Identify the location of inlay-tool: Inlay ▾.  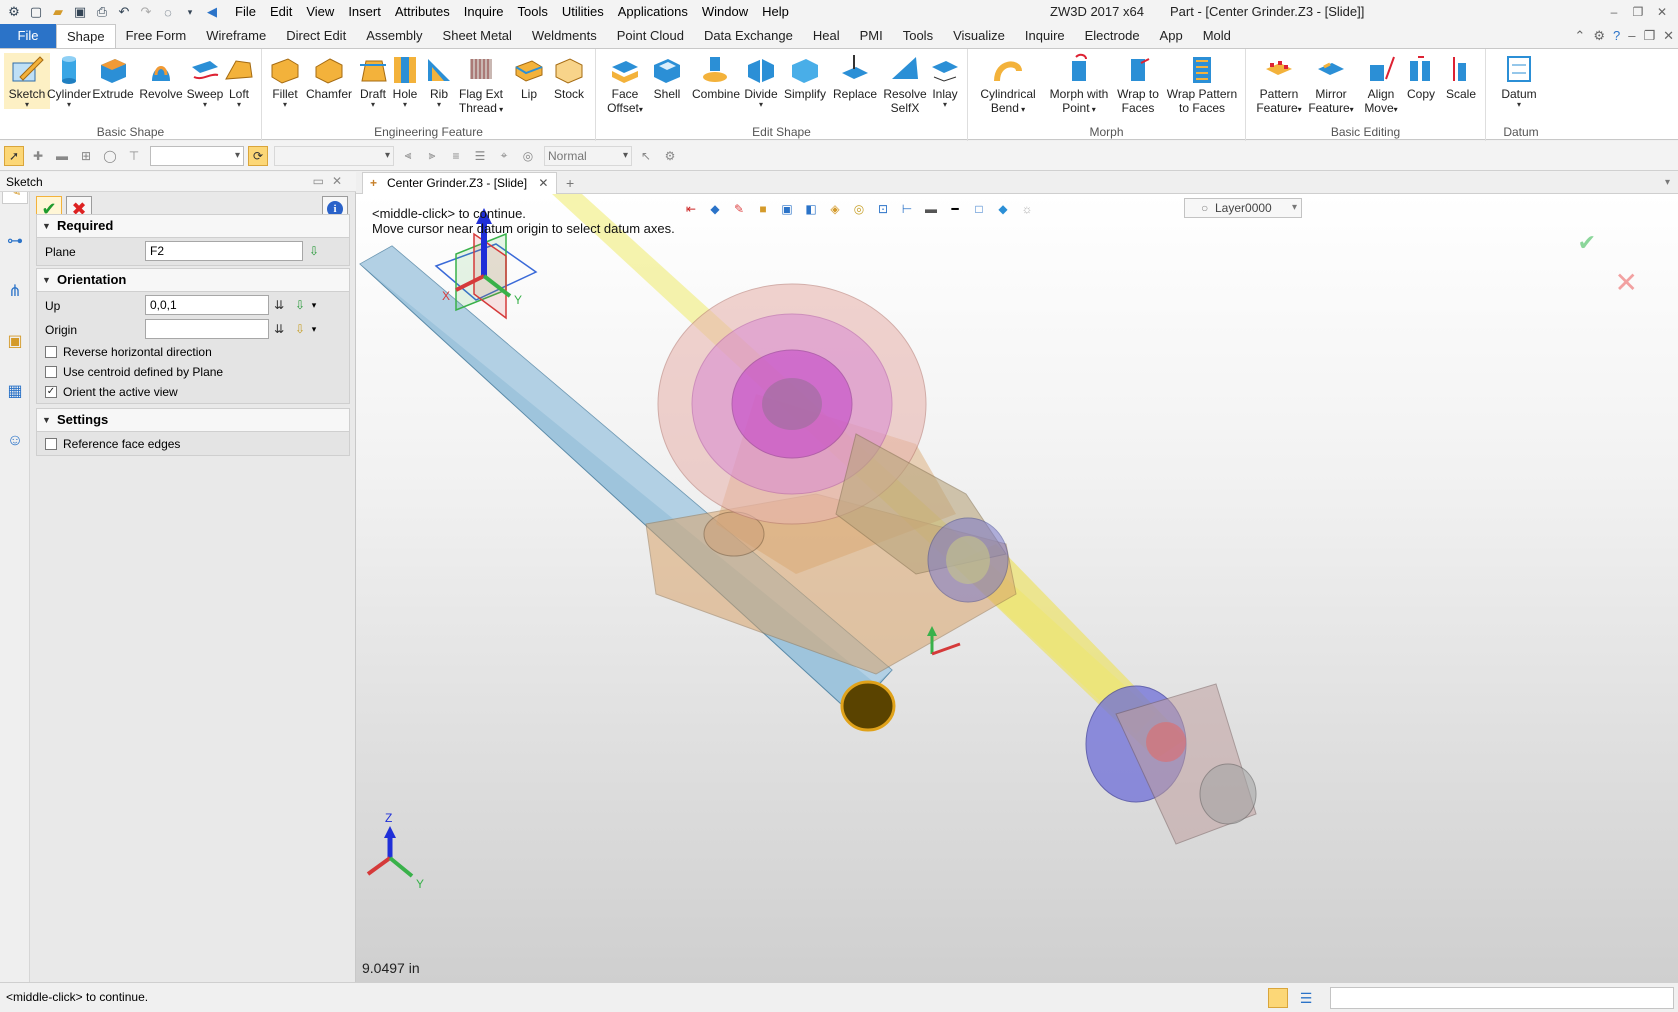
(945, 81).